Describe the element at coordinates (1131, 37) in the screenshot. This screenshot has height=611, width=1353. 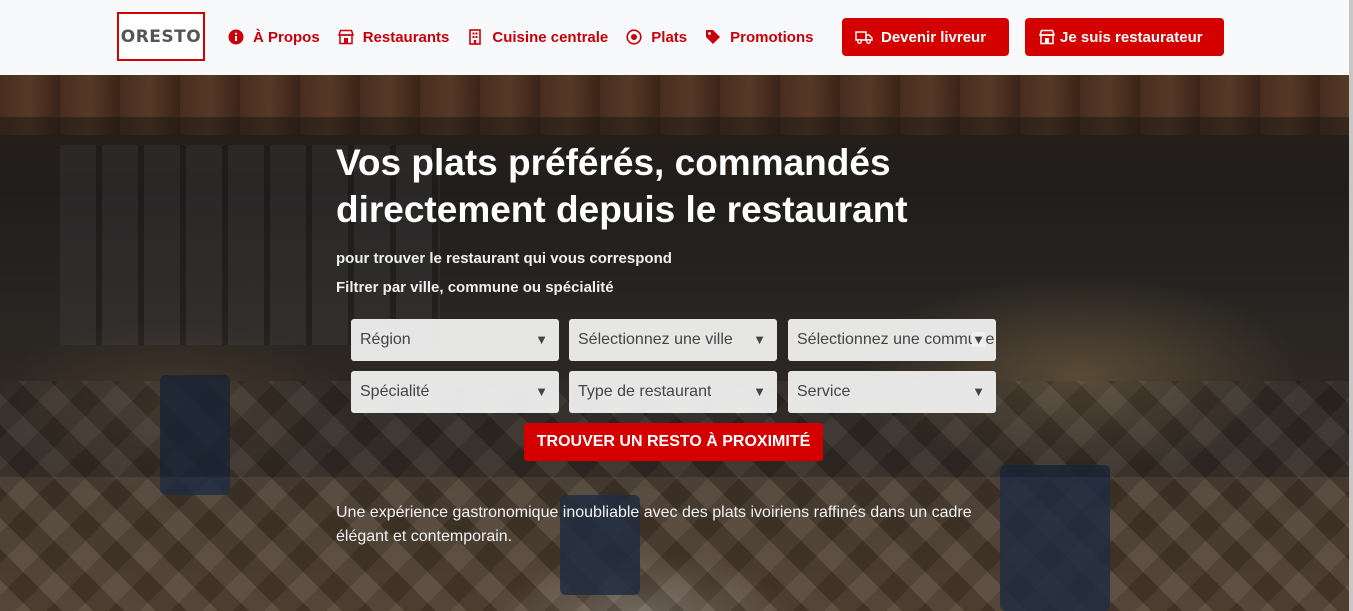
I see `restaurateur-label: Je suis restaurateur` at that location.